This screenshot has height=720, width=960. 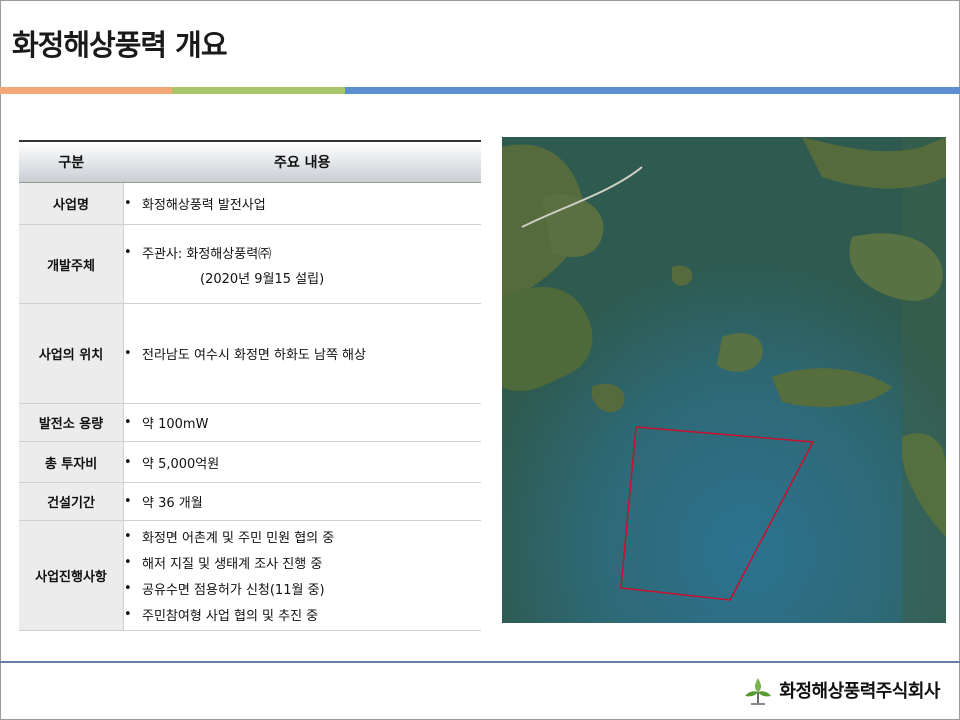 I want to click on row-content: • 약 100mW, so click(x=302, y=422).